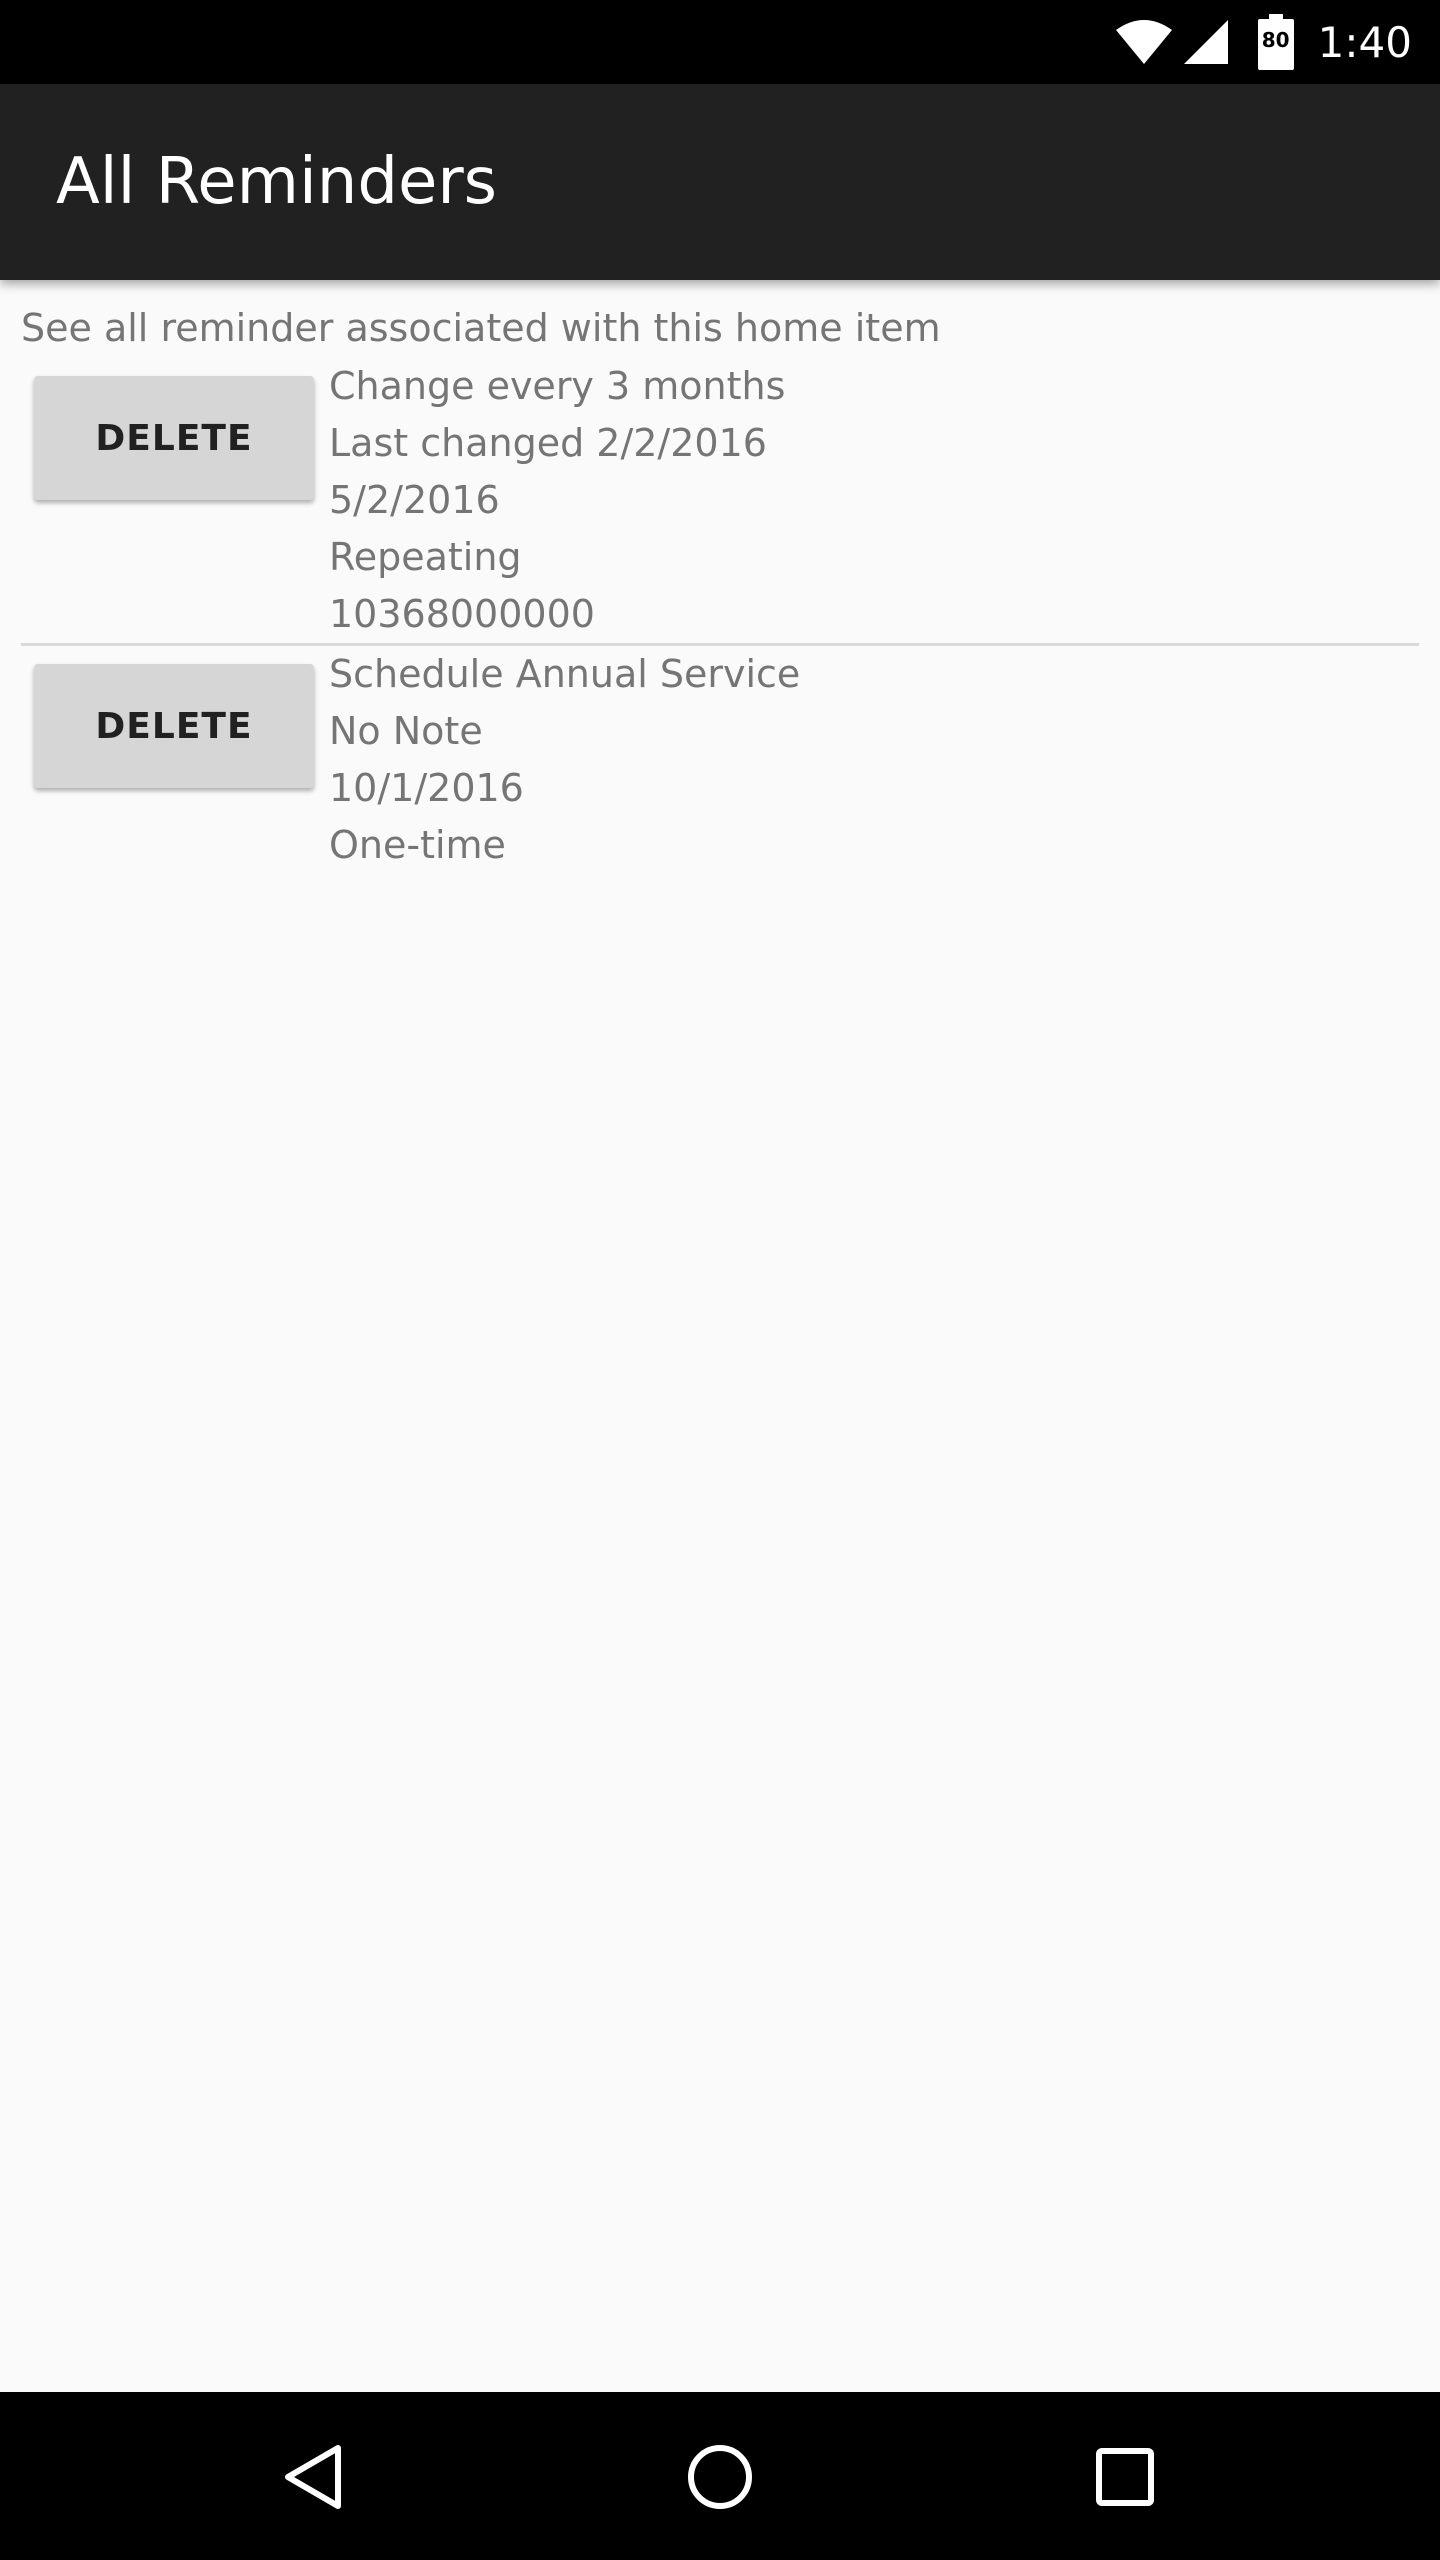 Image resolution: width=1440 pixels, height=2560 pixels. What do you see at coordinates (557, 386) in the screenshot?
I see `reminder-title: Change every 3 months` at bounding box center [557, 386].